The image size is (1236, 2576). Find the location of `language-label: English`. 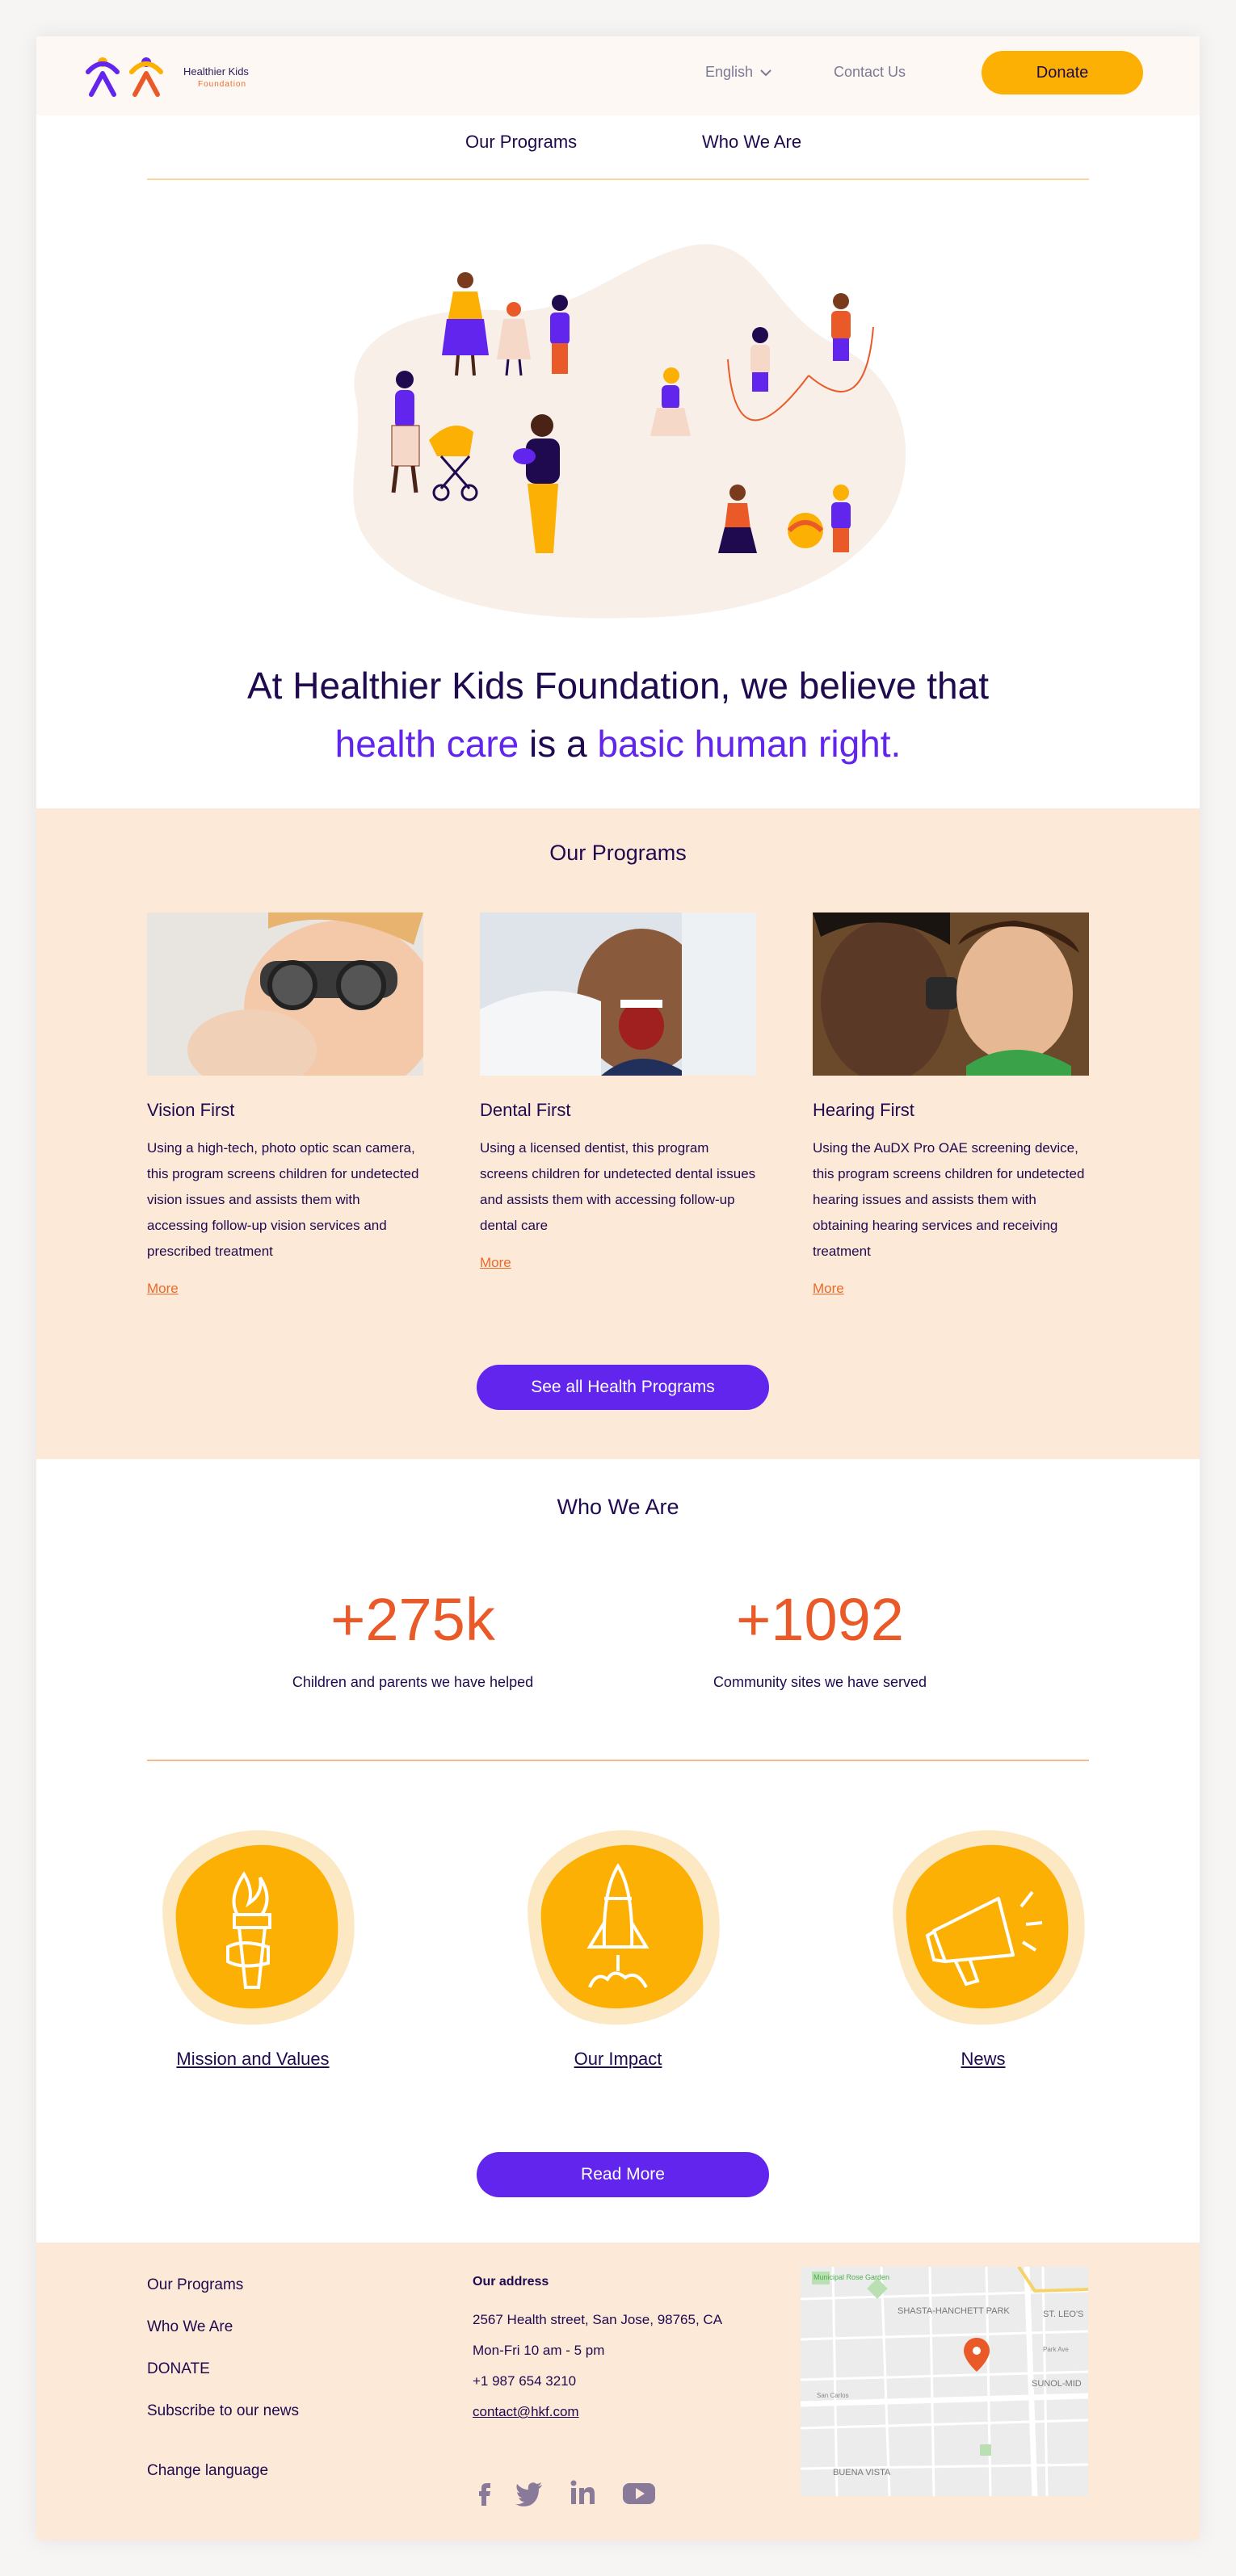

language-label: English is located at coordinates (729, 72).